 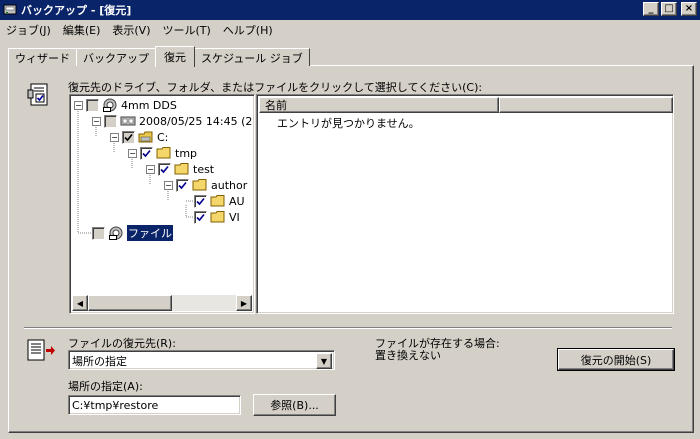 What do you see at coordinates (82, 30) in the screenshot?
I see `menu-edit: 編集(E)` at bounding box center [82, 30].